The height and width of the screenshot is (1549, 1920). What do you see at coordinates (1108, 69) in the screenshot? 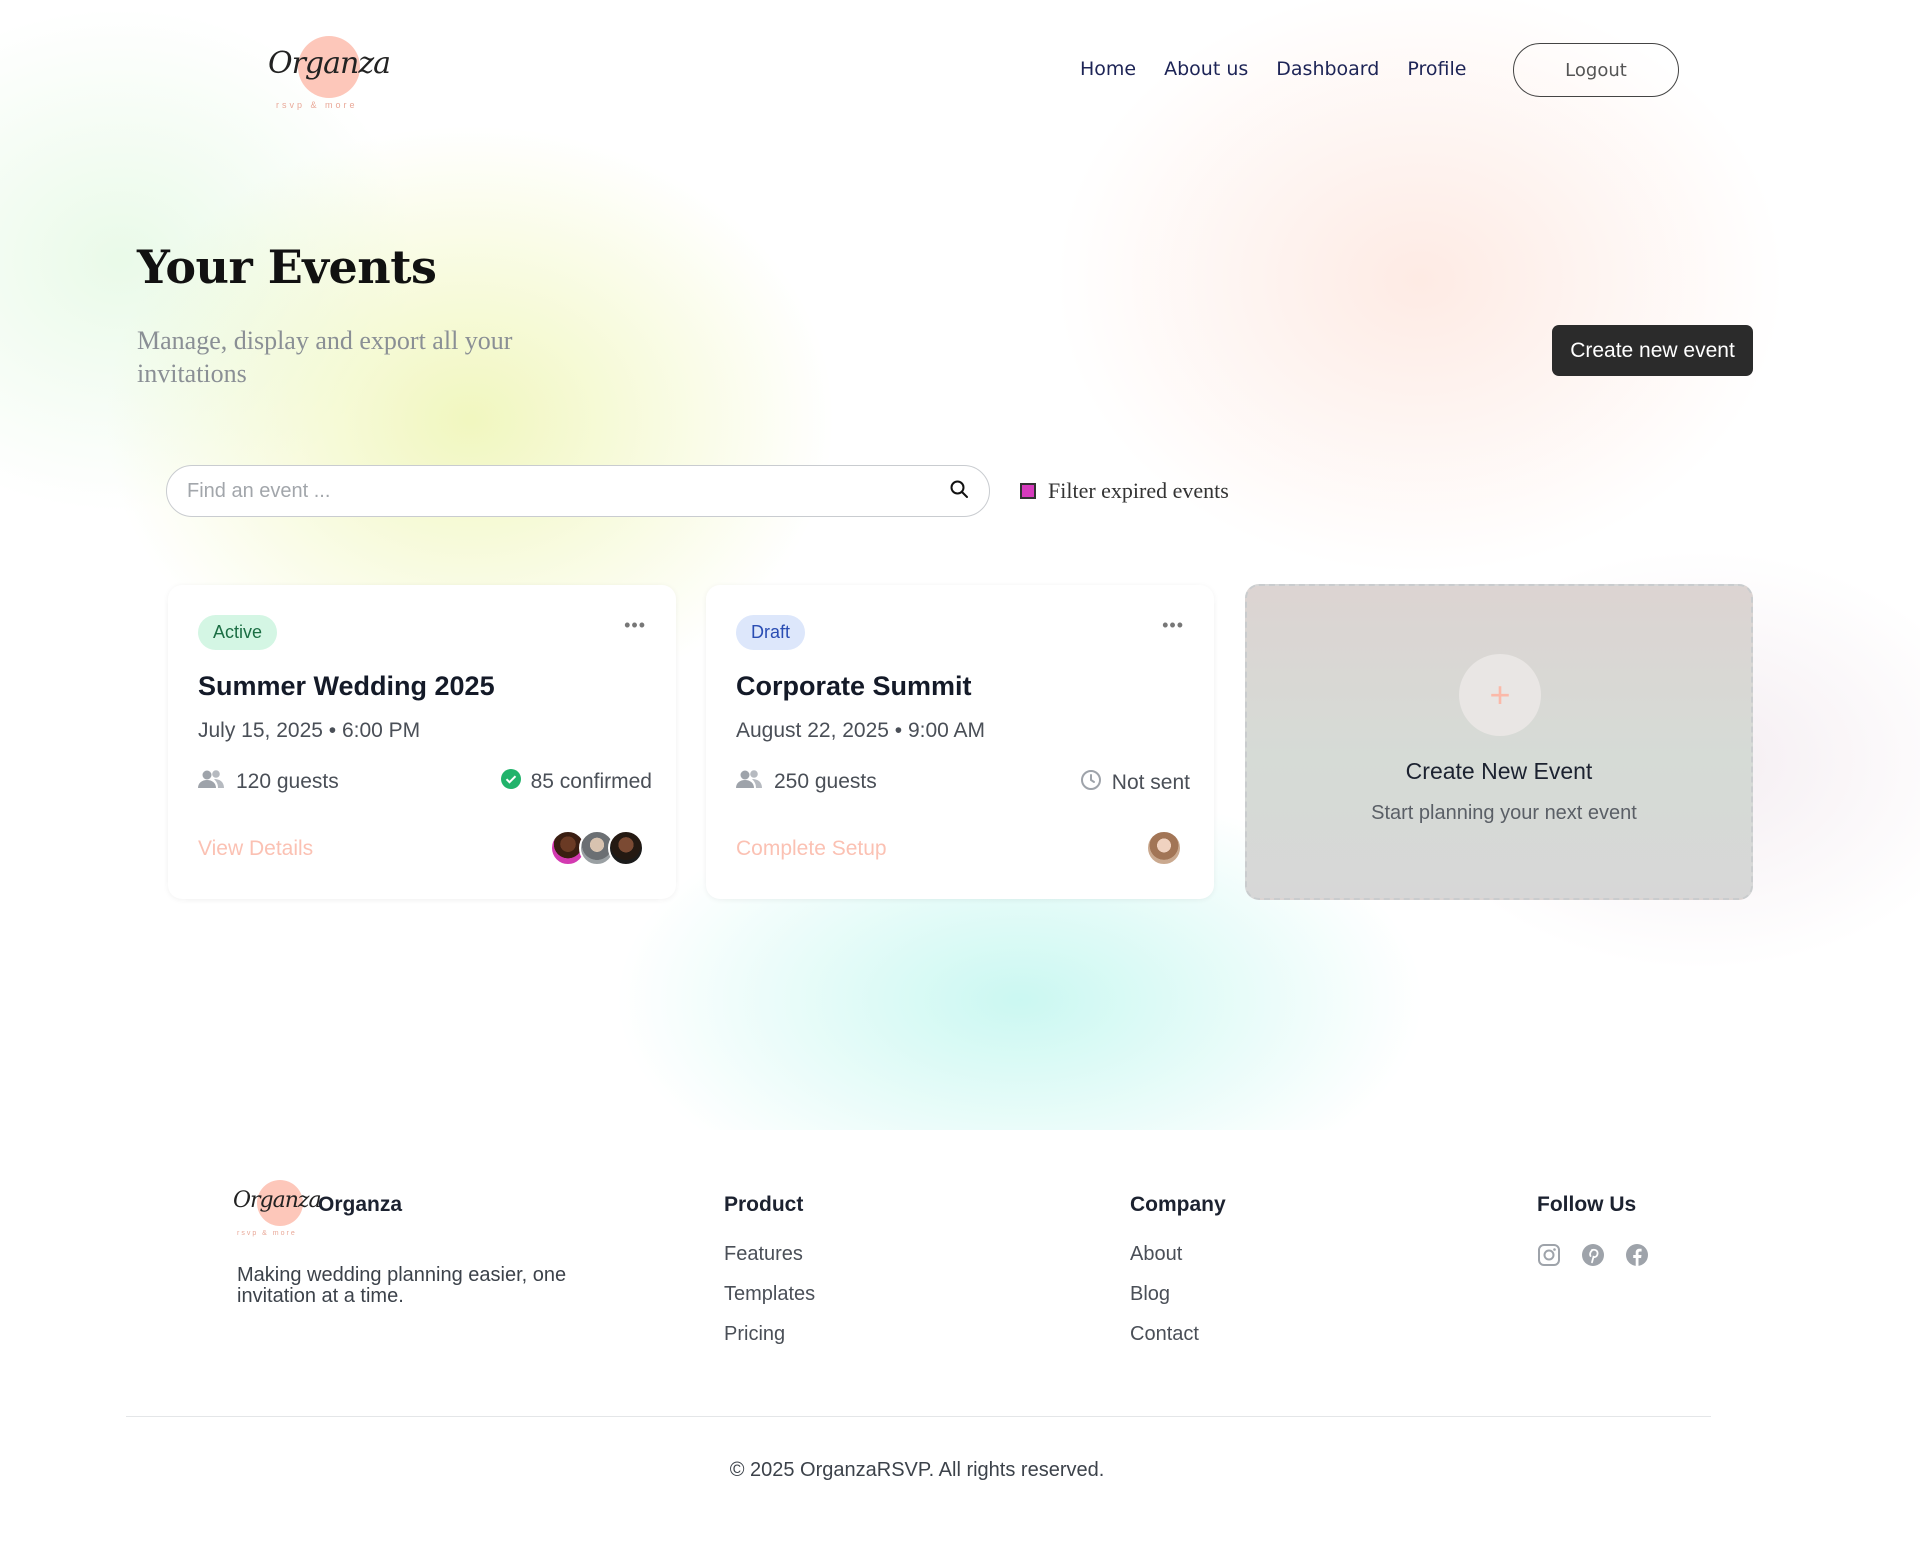
I see `nav-home: Home` at bounding box center [1108, 69].